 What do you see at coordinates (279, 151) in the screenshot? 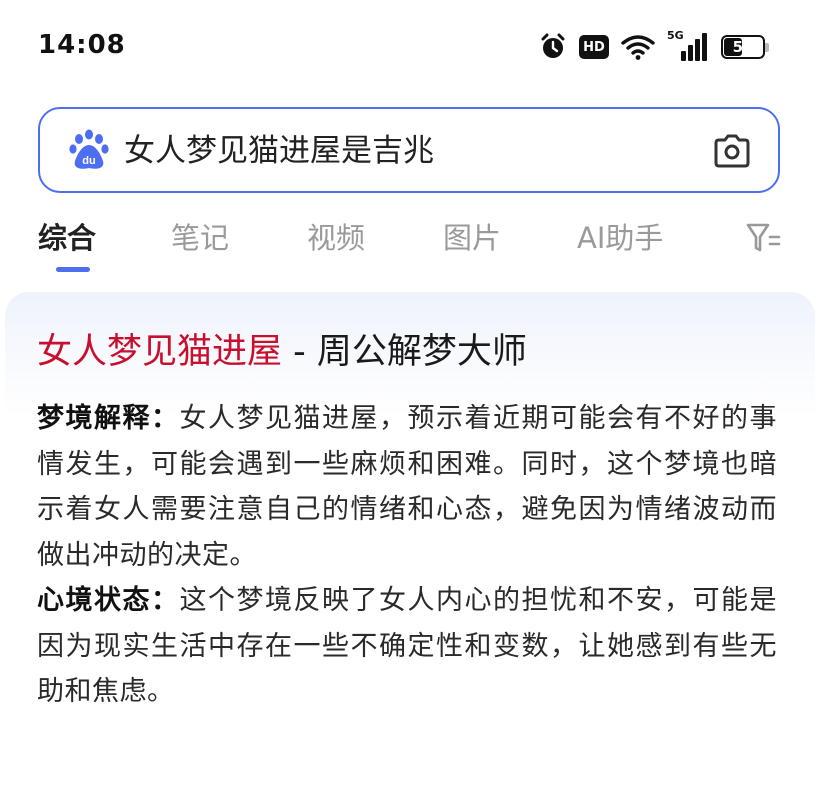
I see `search-input: 女人梦见猫进屋是吉兆` at bounding box center [279, 151].